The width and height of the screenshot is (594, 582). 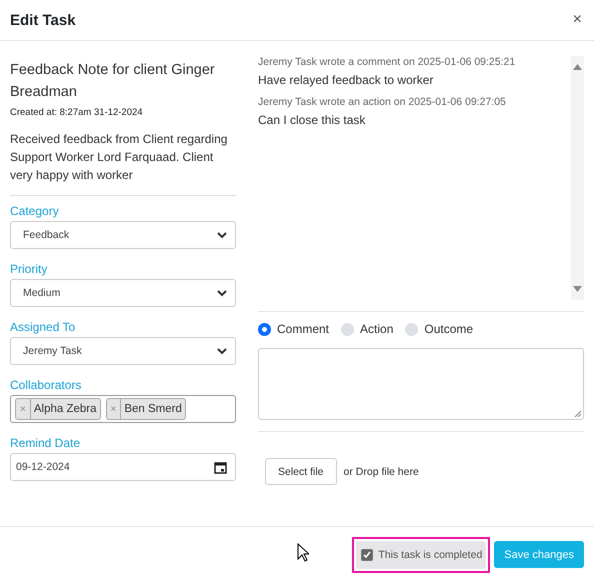 What do you see at coordinates (123, 293) in the screenshot?
I see `select-field: Medium` at bounding box center [123, 293].